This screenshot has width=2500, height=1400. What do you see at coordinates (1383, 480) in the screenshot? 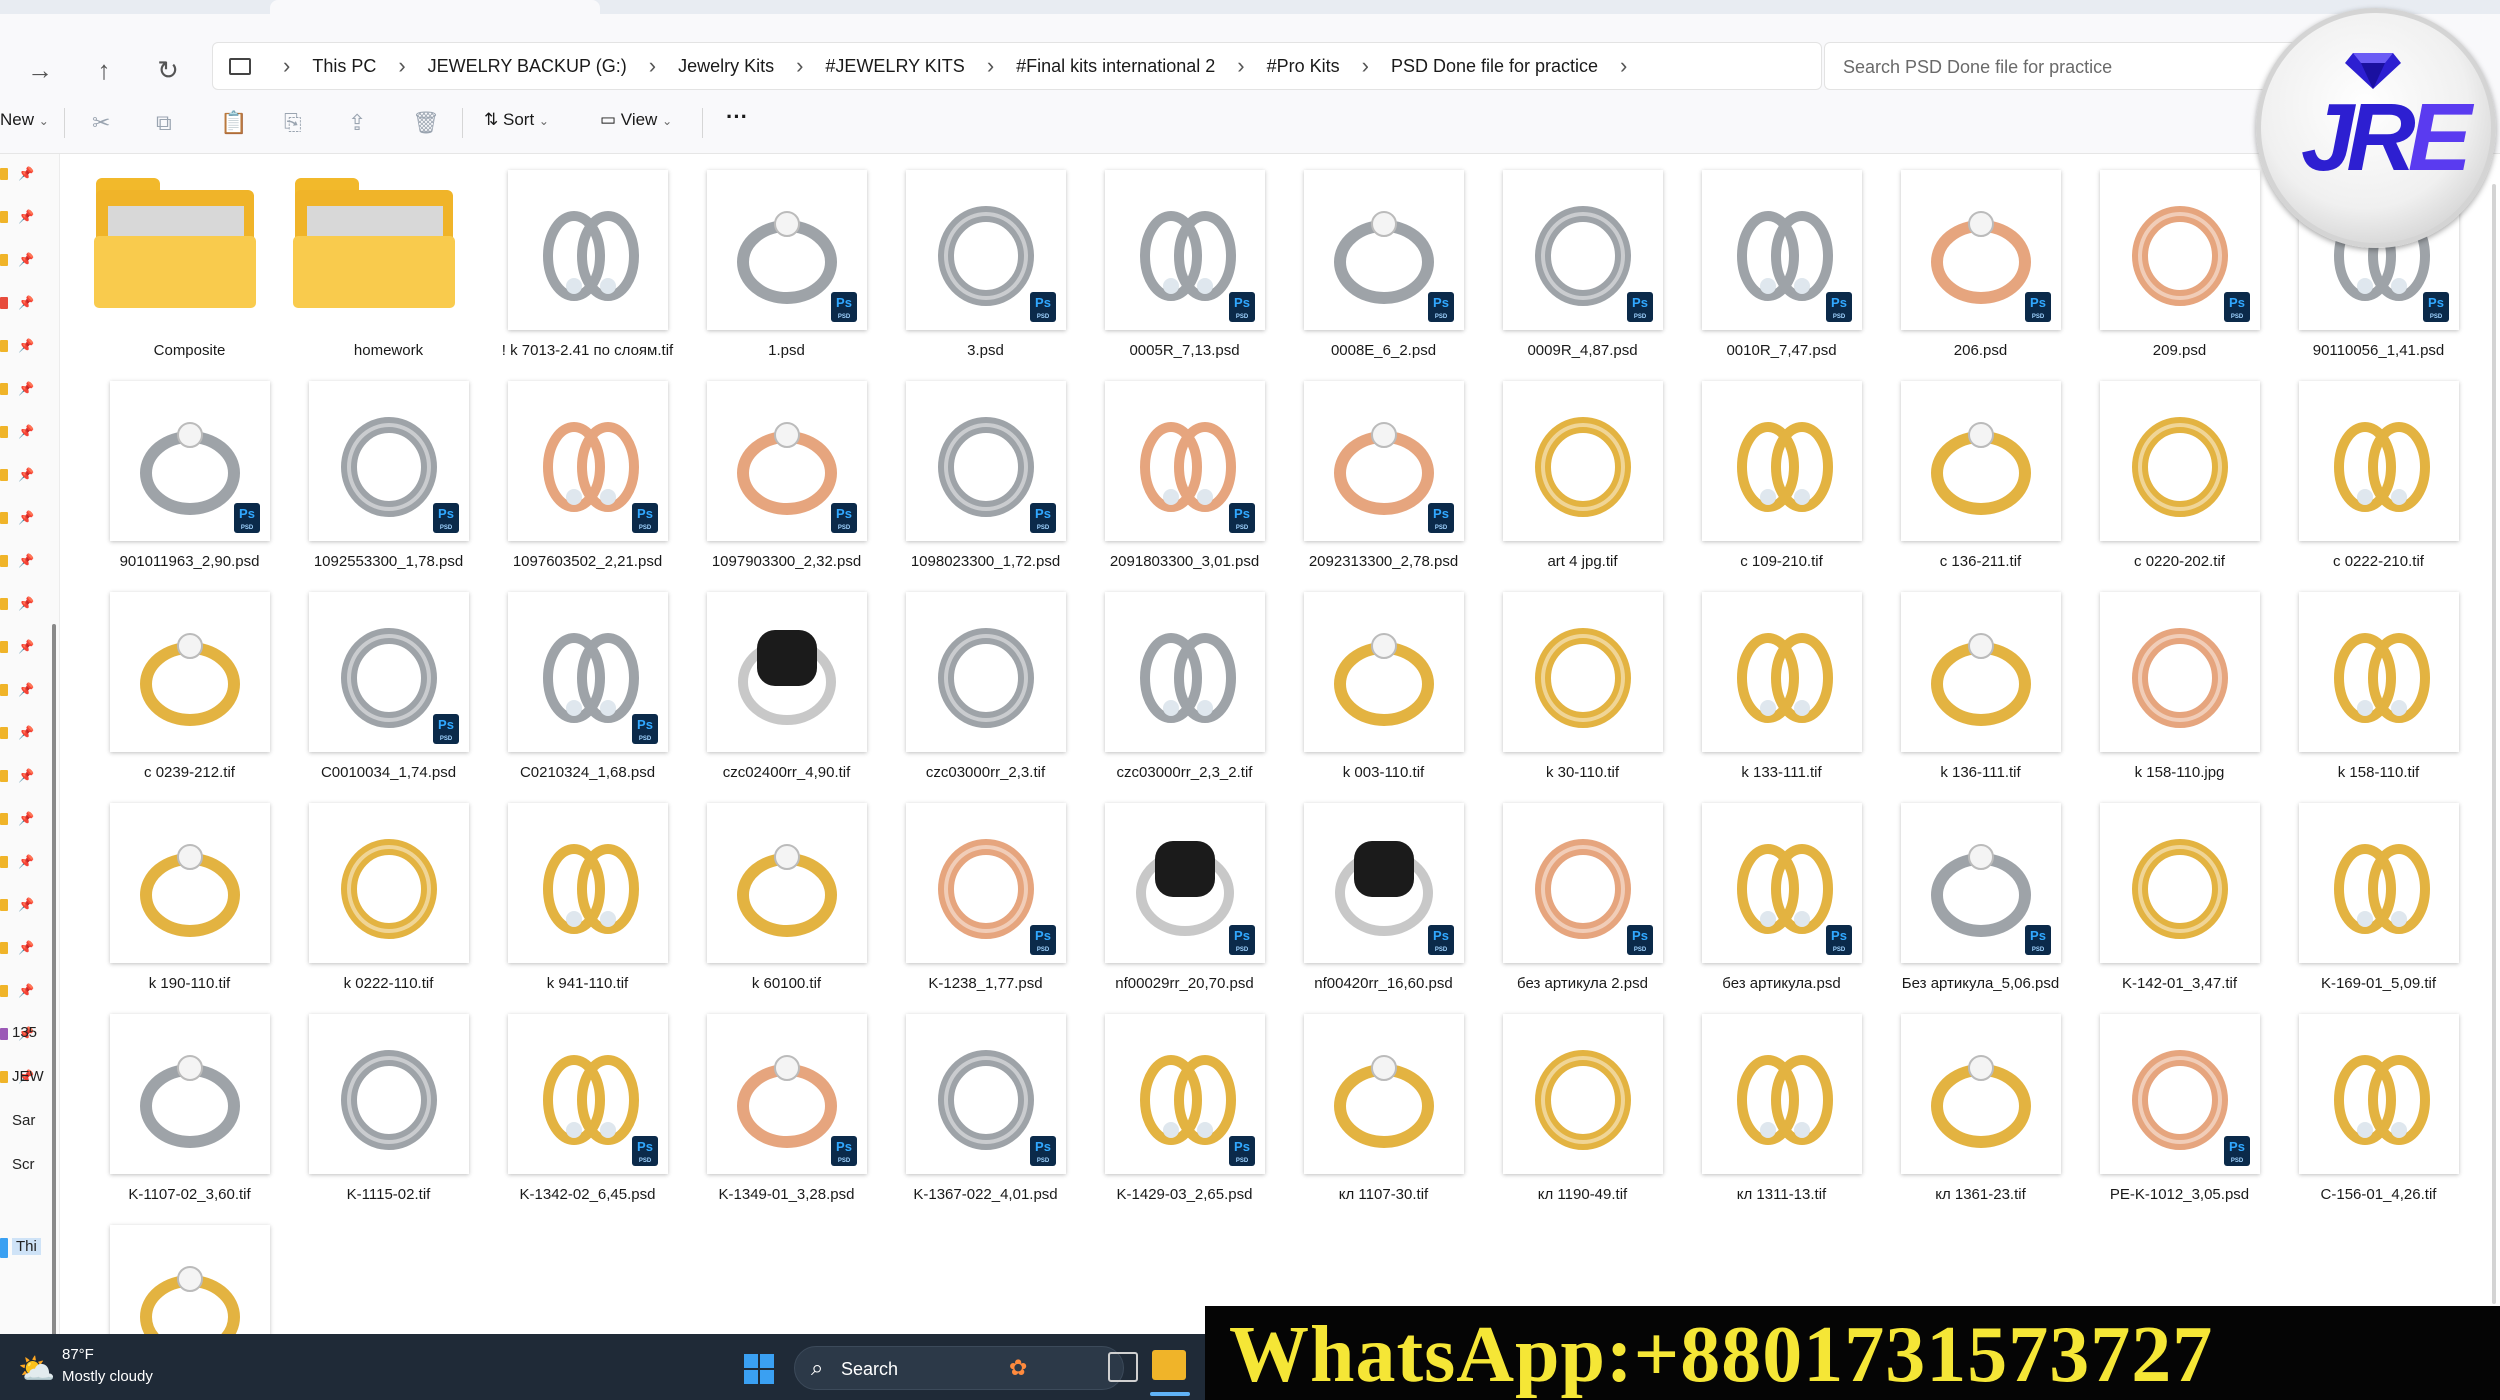
I see `file-item: Ps 2092313300_2,78.psd` at bounding box center [1383, 480].